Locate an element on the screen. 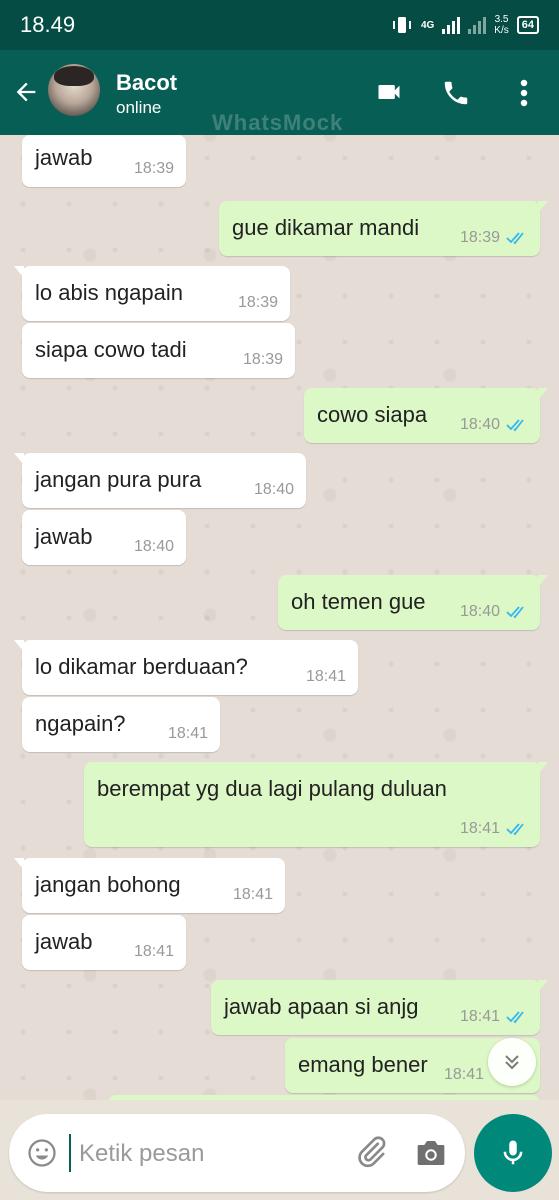 Image resolution: width=559 pixels, height=1200 pixels. message-incoming: jawab 18:41 is located at coordinates (104, 942).